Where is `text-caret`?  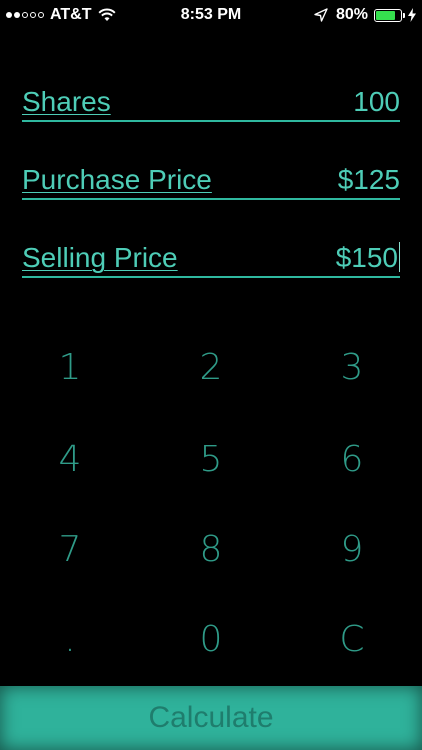 text-caret is located at coordinates (399, 257).